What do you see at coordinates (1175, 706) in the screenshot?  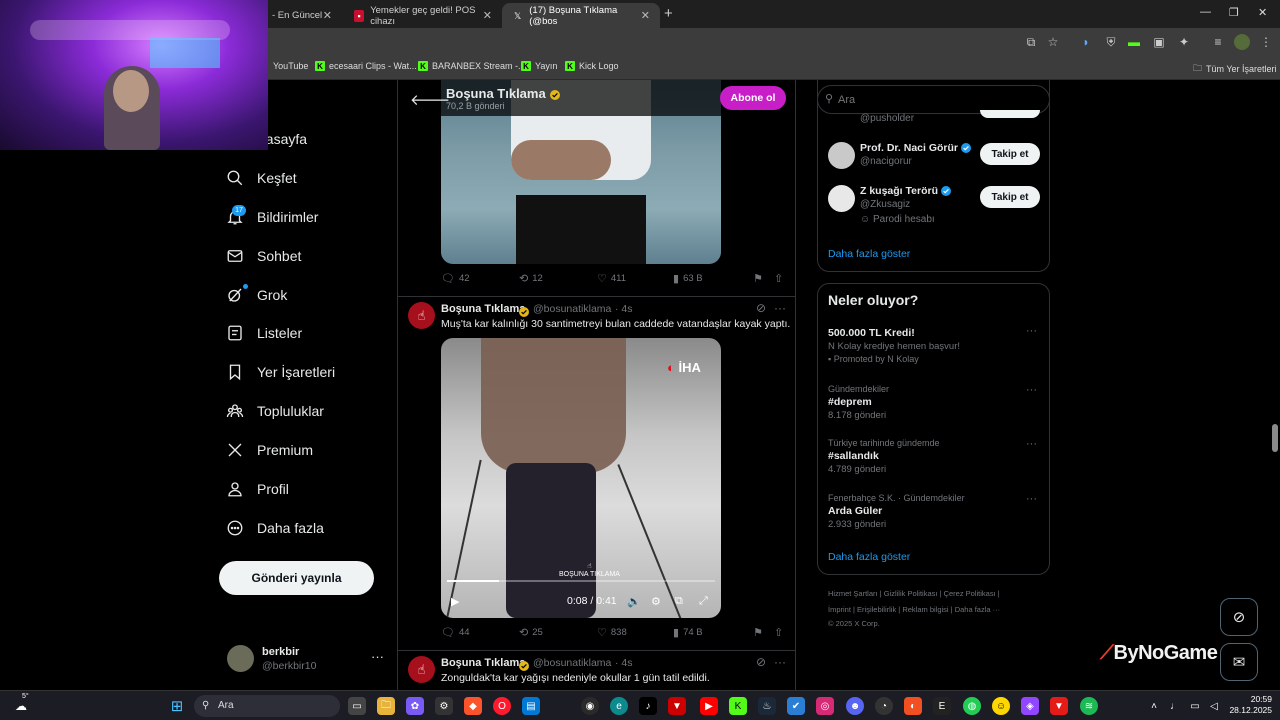 I see `microphone-icon: ♩` at bounding box center [1175, 706].